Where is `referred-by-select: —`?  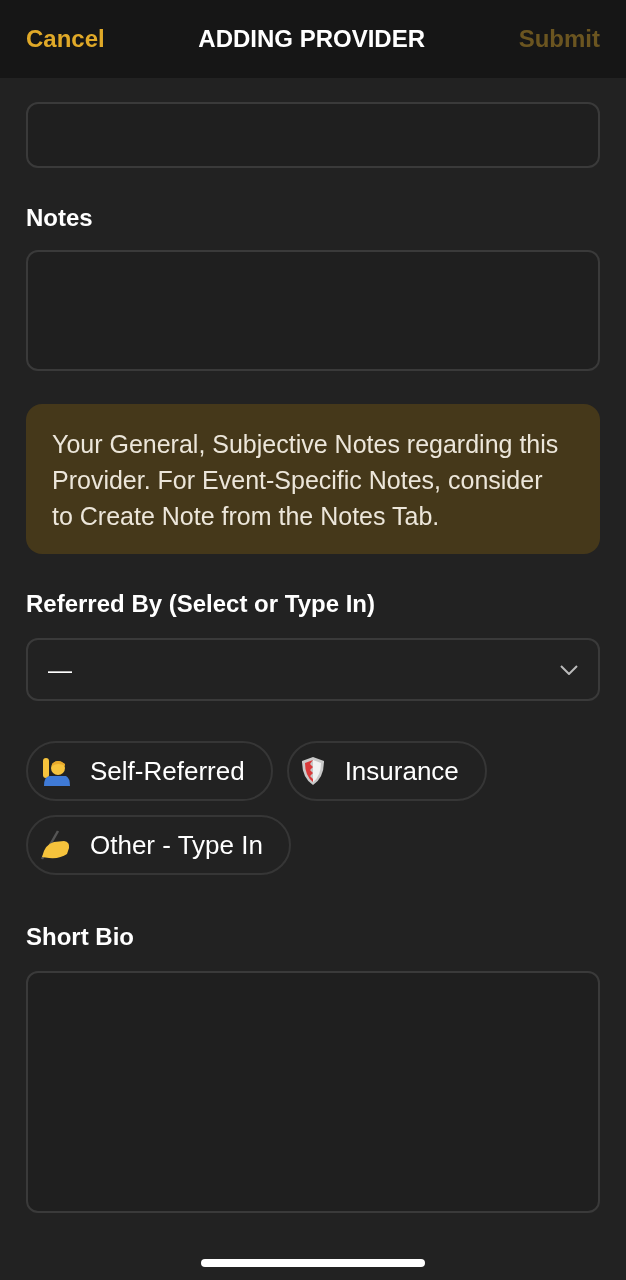
referred-by-select: — is located at coordinates (313, 669).